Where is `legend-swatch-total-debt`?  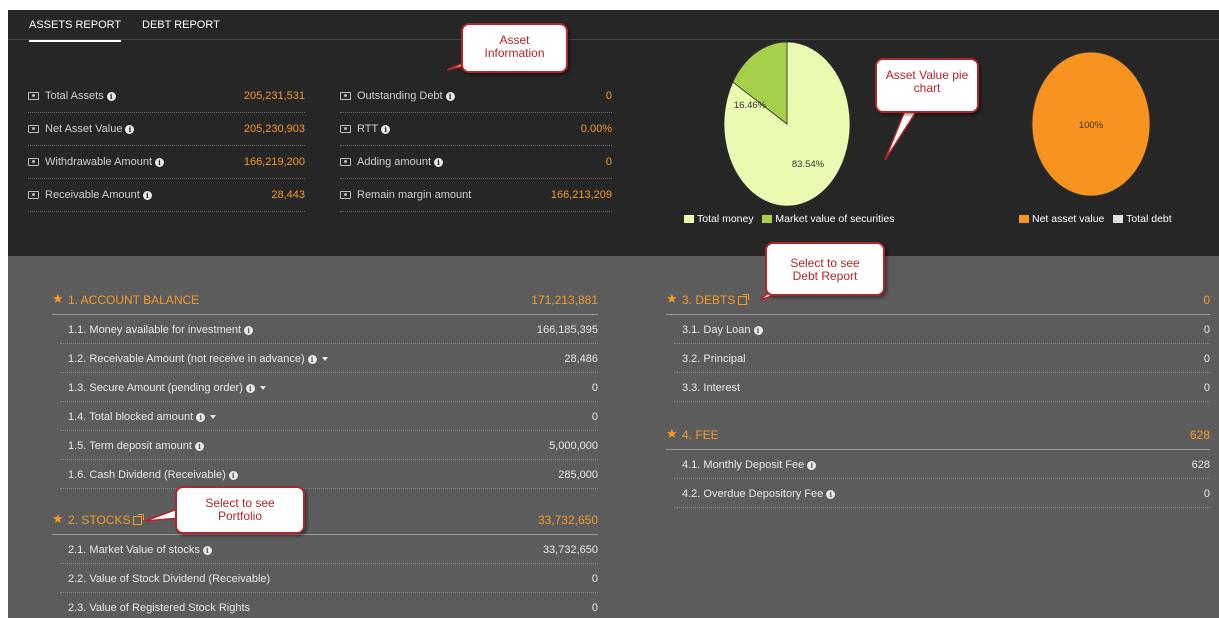
legend-swatch-total-debt is located at coordinates (1118, 219).